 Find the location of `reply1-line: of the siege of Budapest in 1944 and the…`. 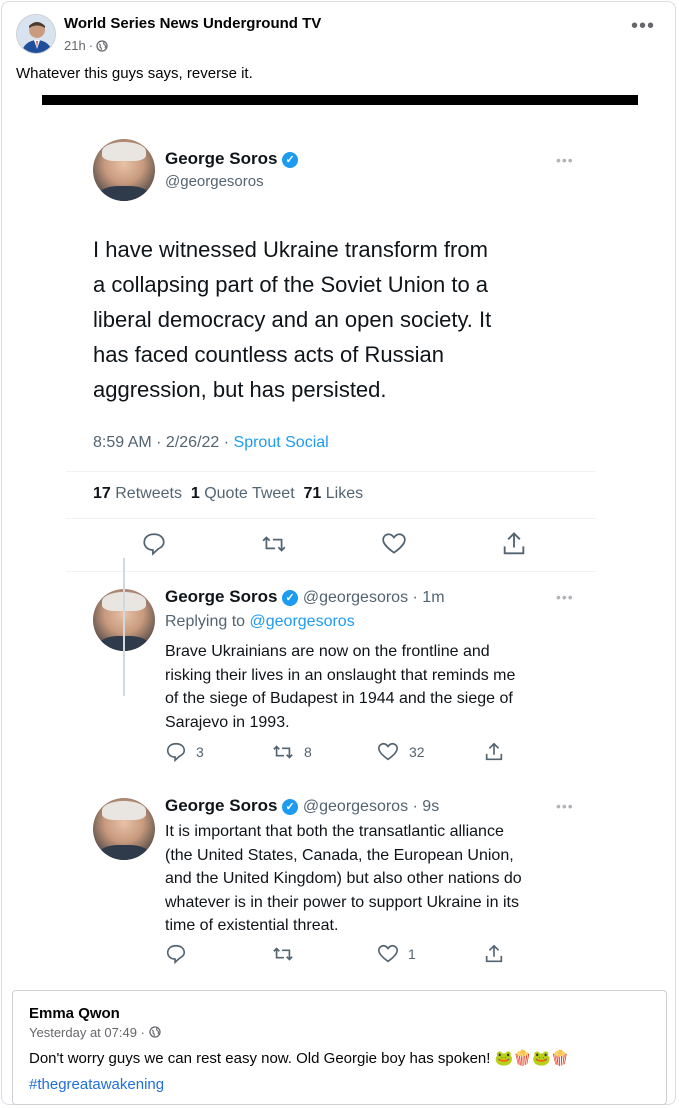

reply1-line: of the siege of Budapest in 1944 and the… is located at coordinates (339, 698).